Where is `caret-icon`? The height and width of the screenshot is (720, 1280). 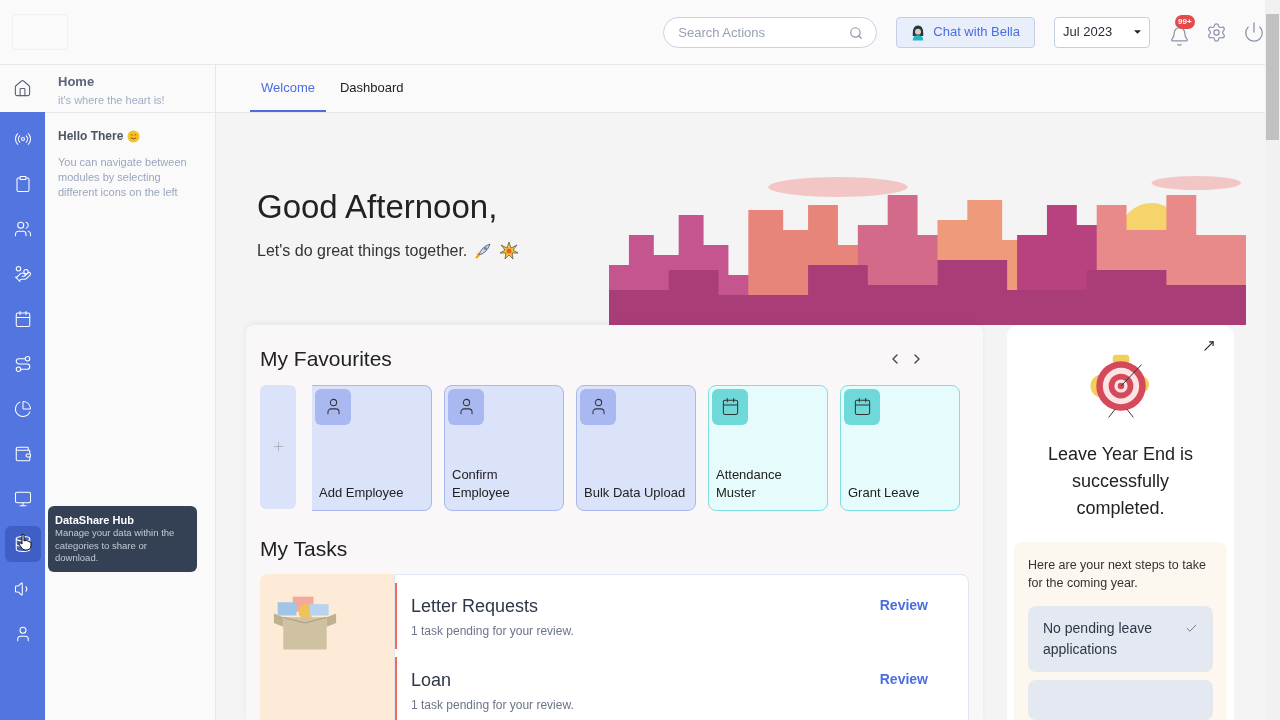 caret-icon is located at coordinates (1137, 32).